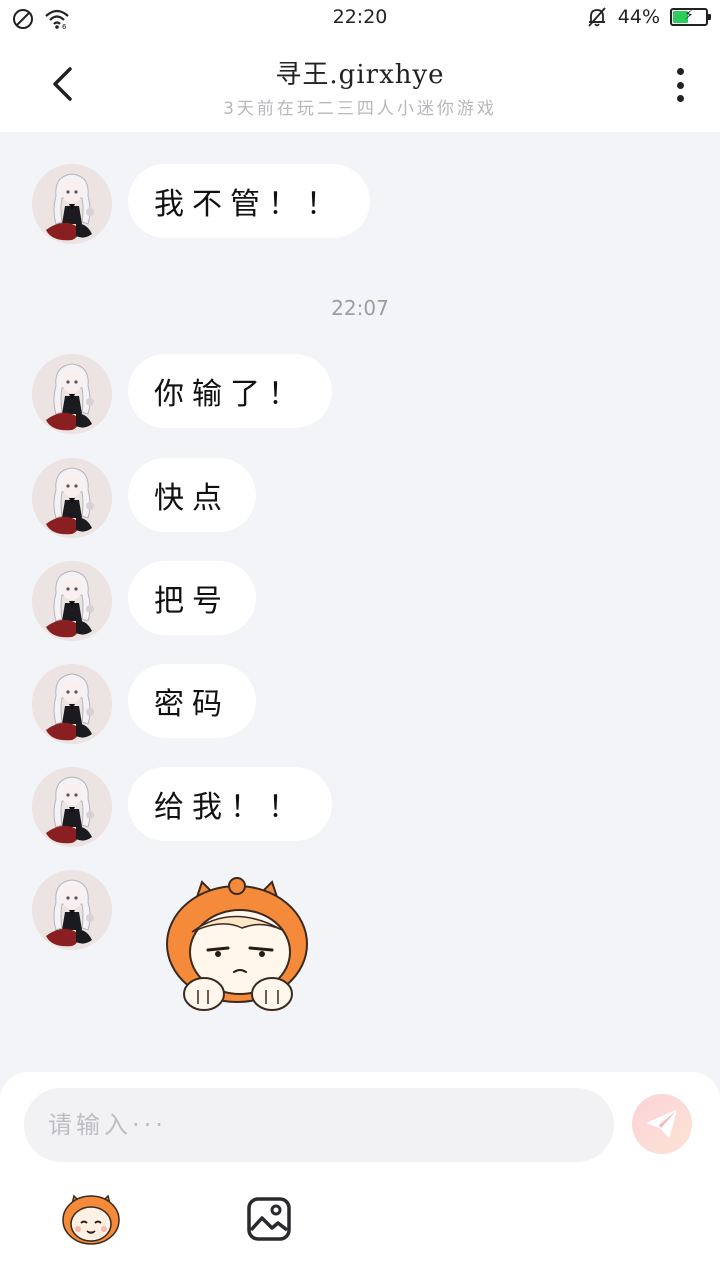 The image size is (720, 1280). Describe the element at coordinates (192, 495) in the screenshot. I see `message-bubble: 快点` at that location.